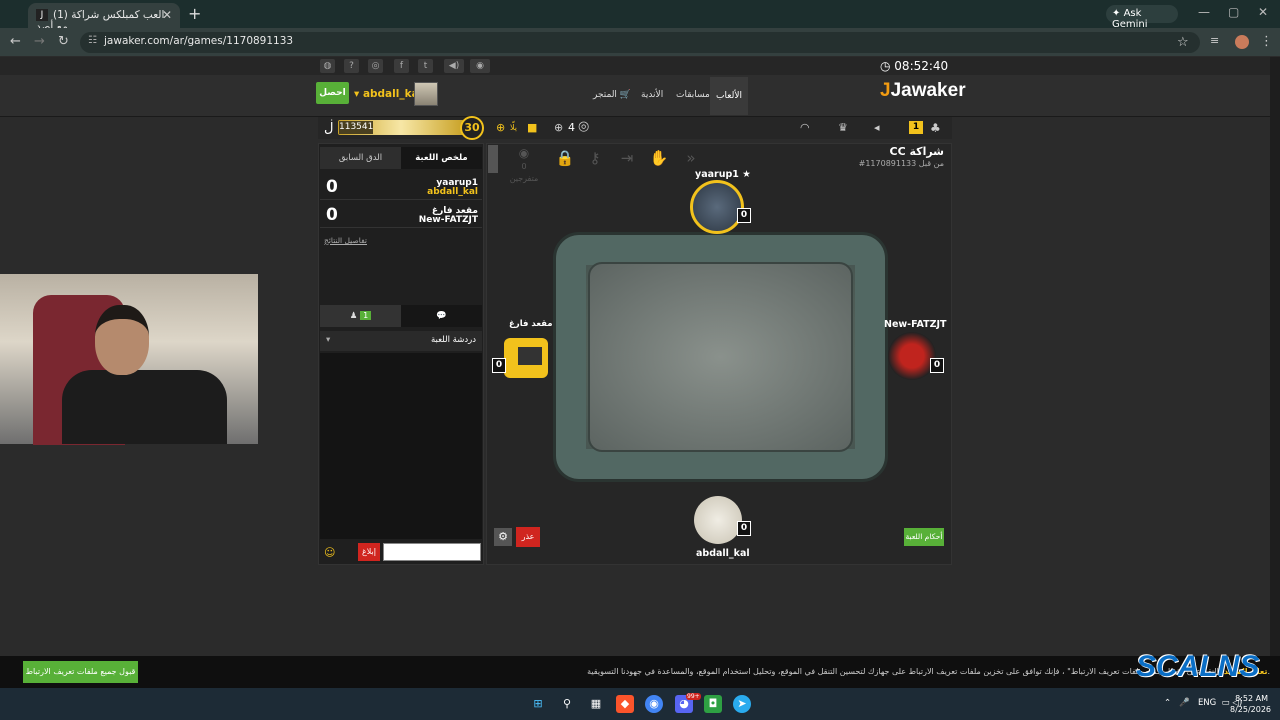  I want to click on gesture-icon: ✋, so click(659, 158).